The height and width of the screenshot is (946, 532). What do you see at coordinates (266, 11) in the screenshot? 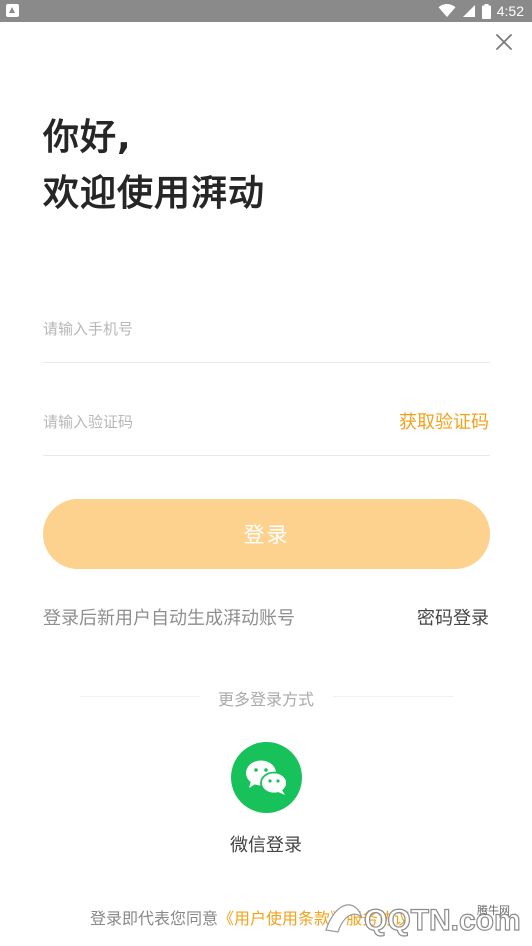
I see `status-bar: 4:52` at bounding box center [266, 11].